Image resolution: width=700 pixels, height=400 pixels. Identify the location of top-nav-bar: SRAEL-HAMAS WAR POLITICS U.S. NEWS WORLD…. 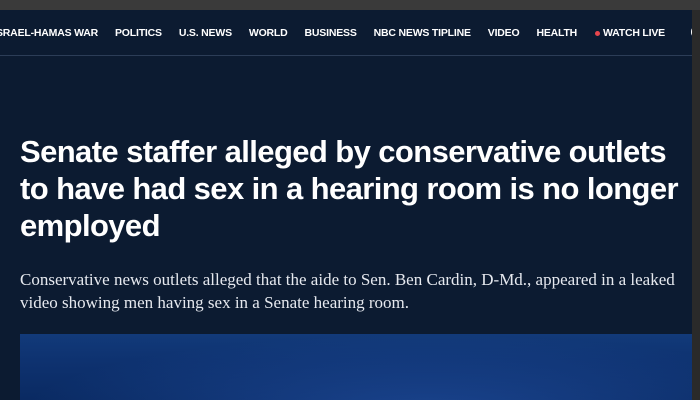
(350, 33).